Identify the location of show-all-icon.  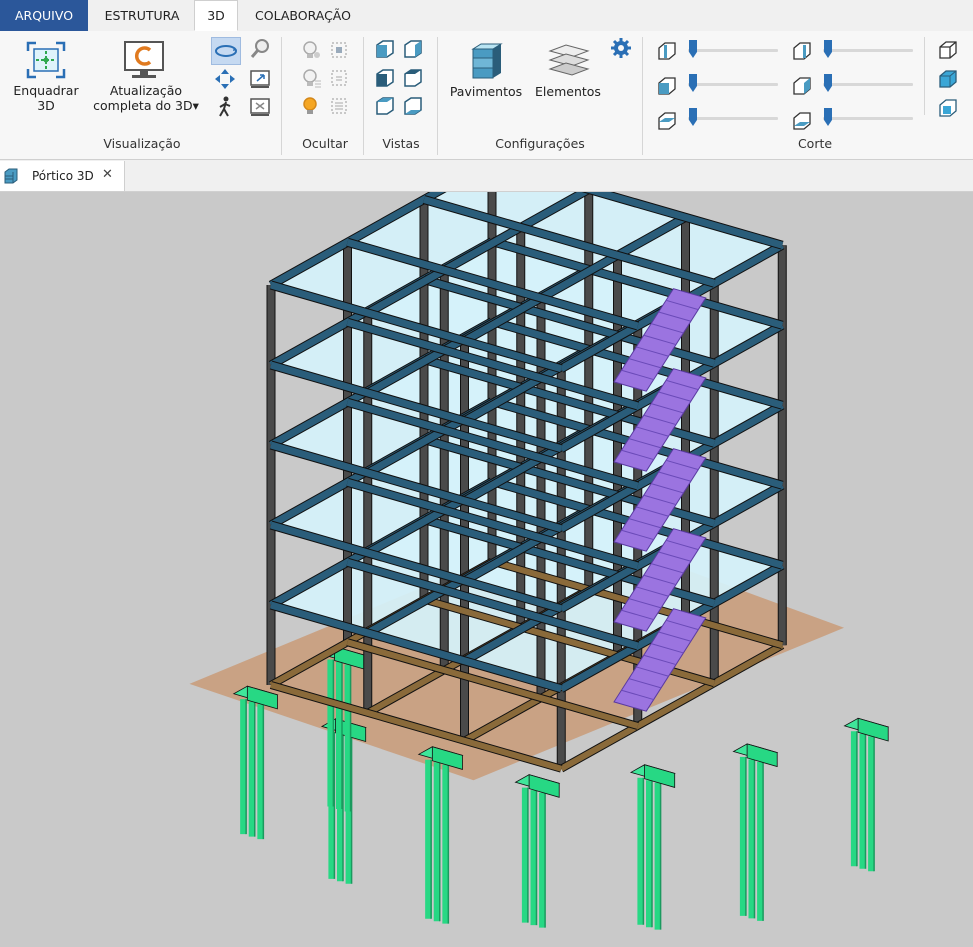
(339, 106).